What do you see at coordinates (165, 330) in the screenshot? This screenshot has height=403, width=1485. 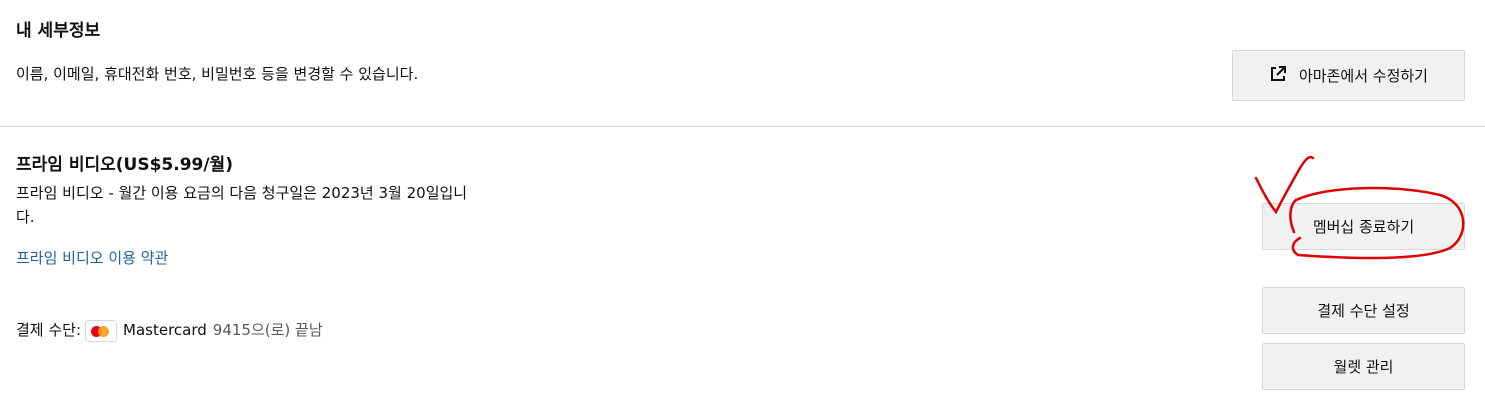 I see `card-brand: Mastercard` at bounding box center [165, 330].